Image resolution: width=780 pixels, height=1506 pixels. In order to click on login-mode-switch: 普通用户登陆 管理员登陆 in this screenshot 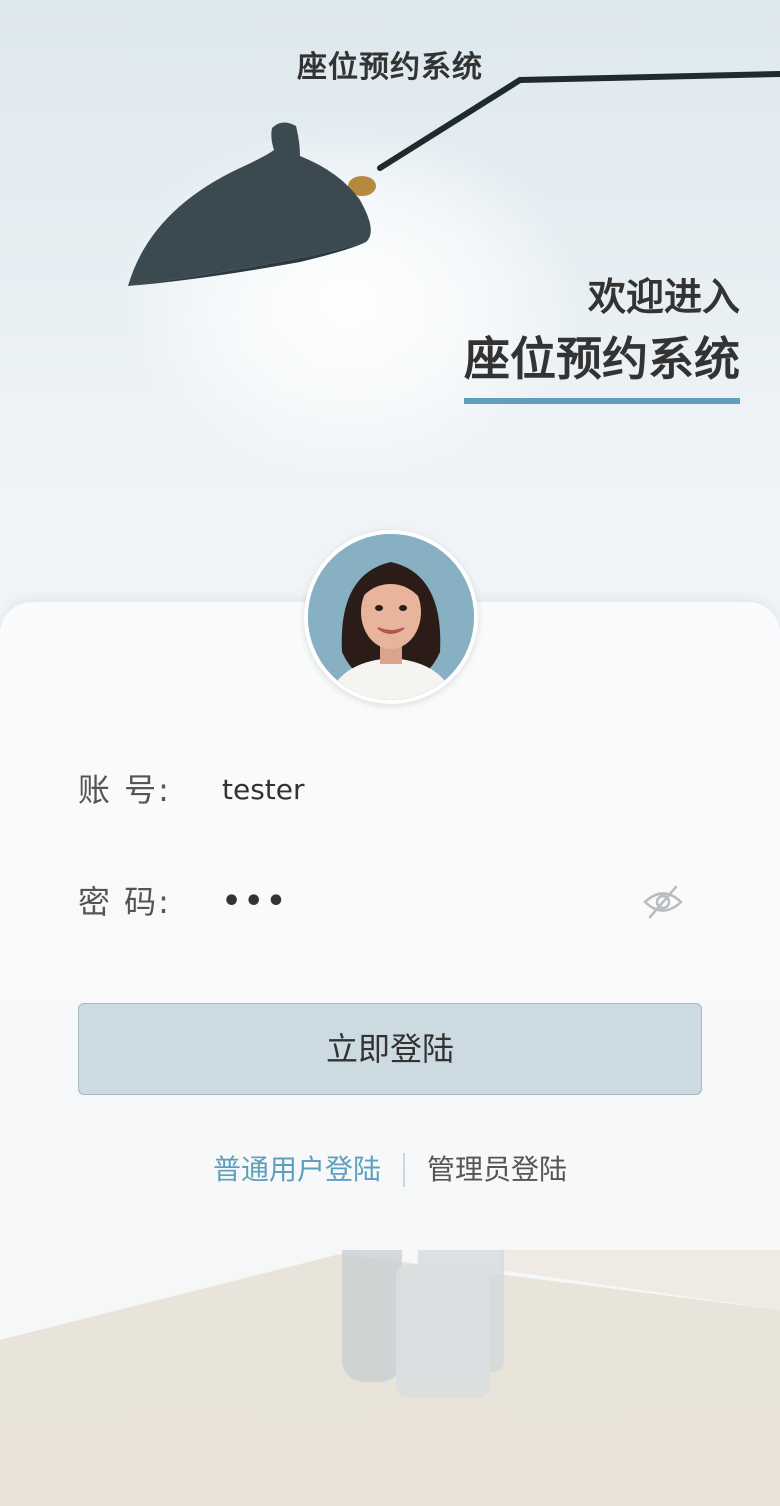, I will do `click(390, 1169)`.